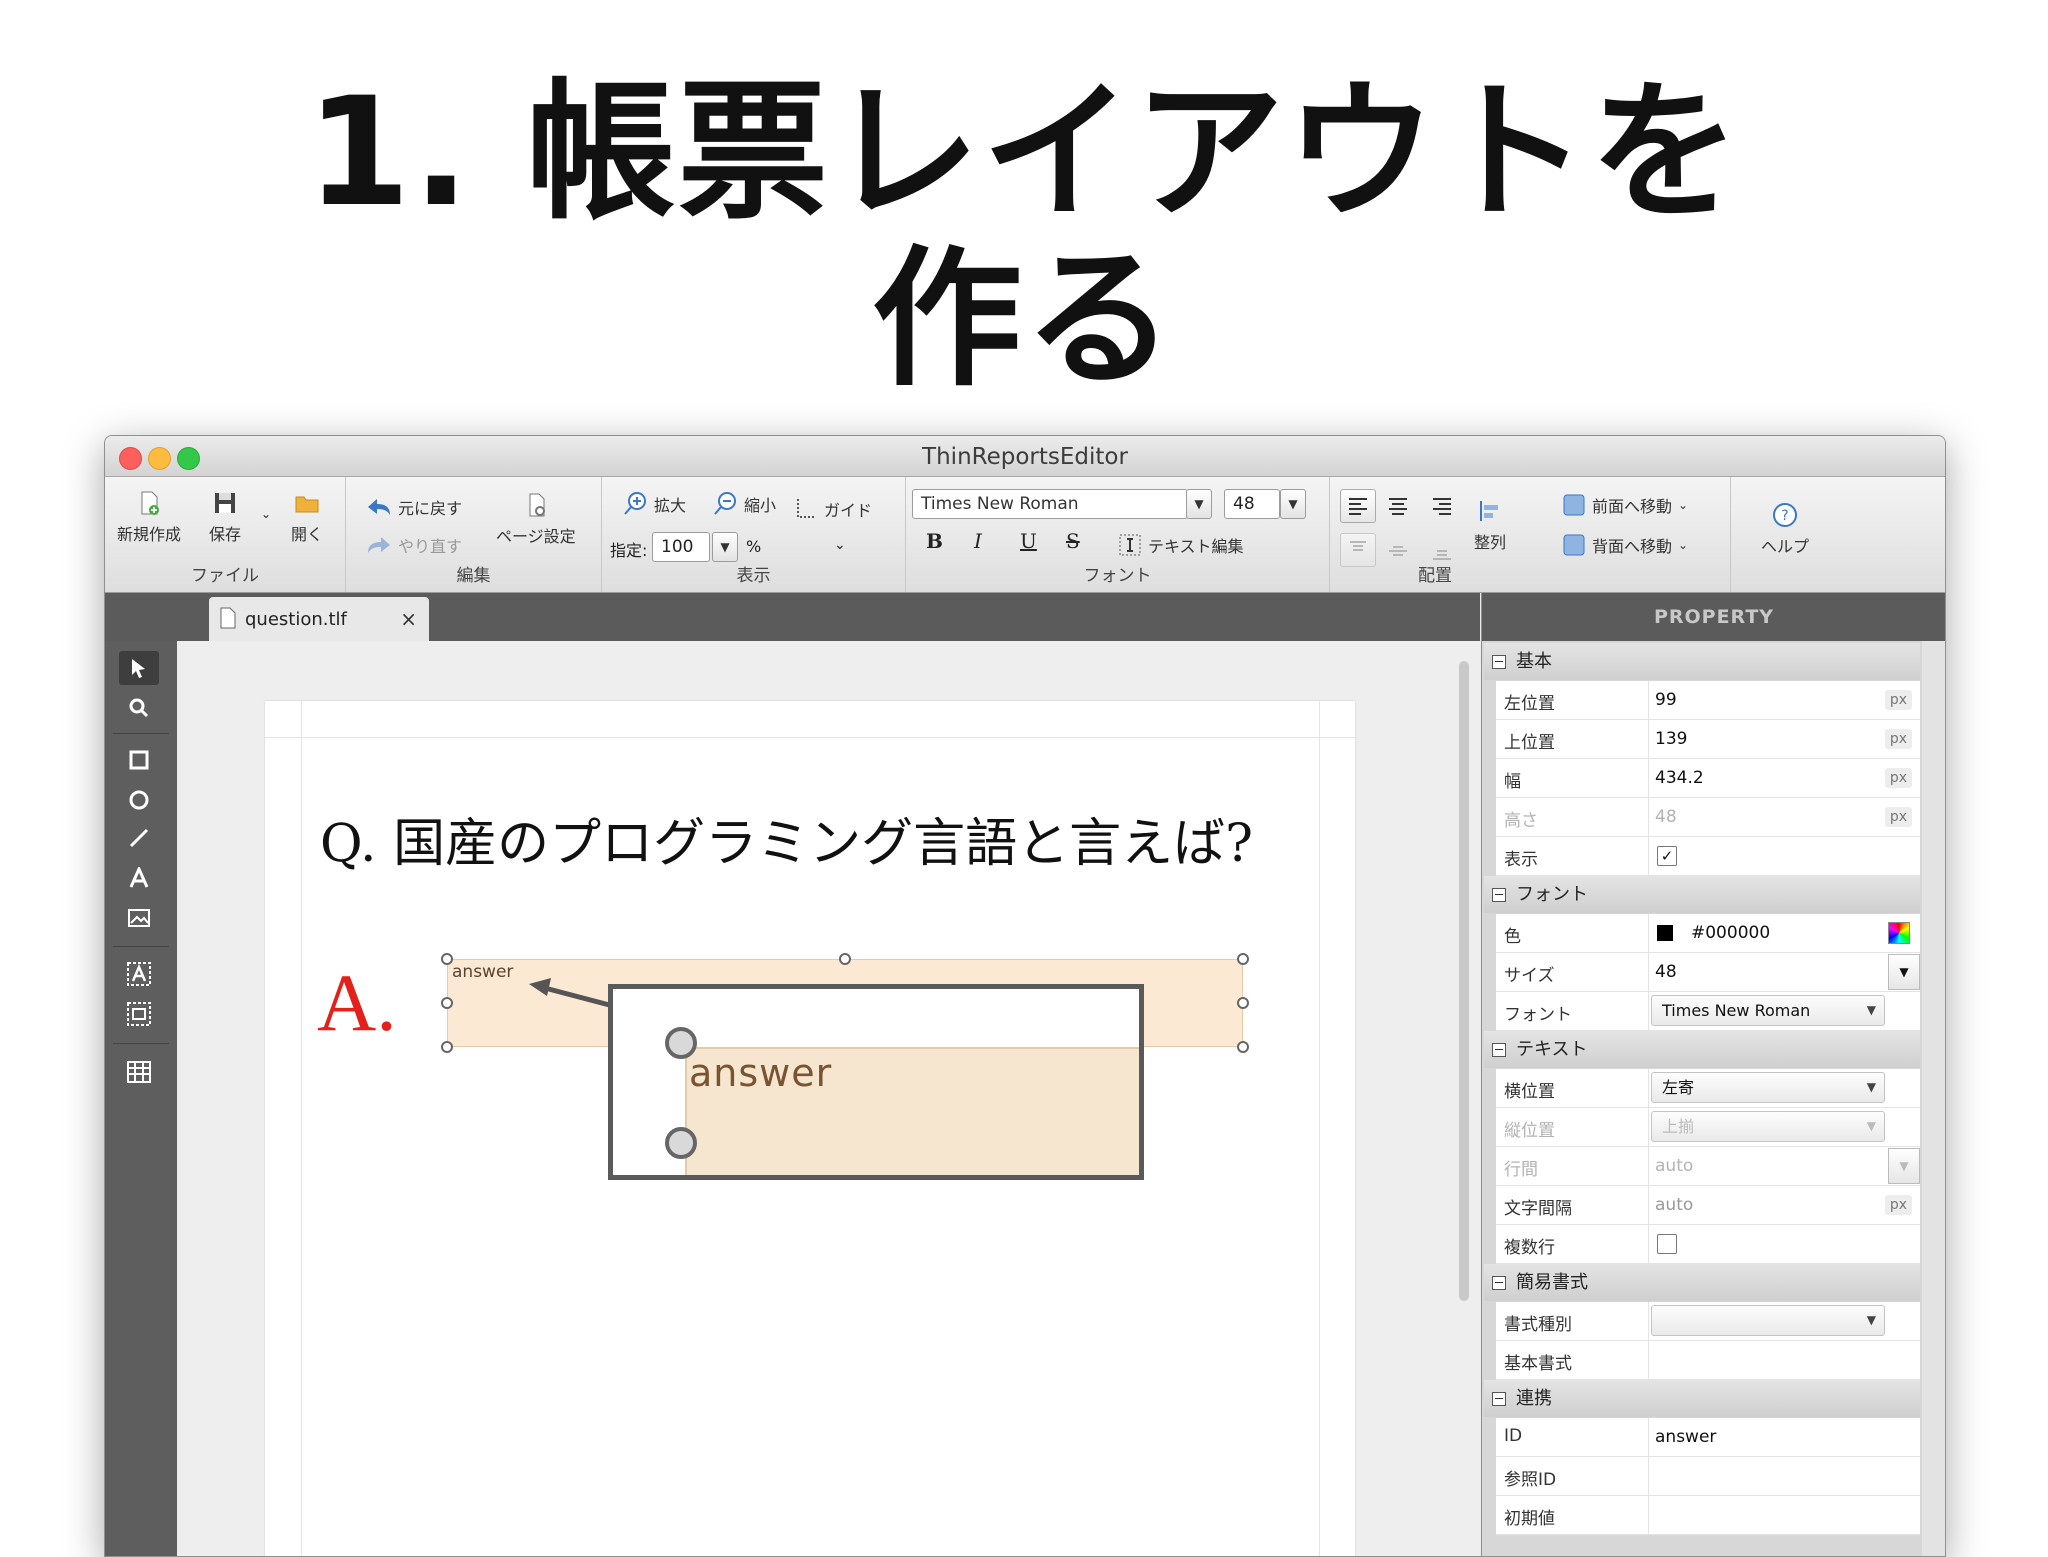 This screenshot has height=1557, width=2048. What do you see at coordinates (1538, 1015) in the screenshot?
I see `prop-font-family-name: フォント` at bounding box center [1538, 1015].